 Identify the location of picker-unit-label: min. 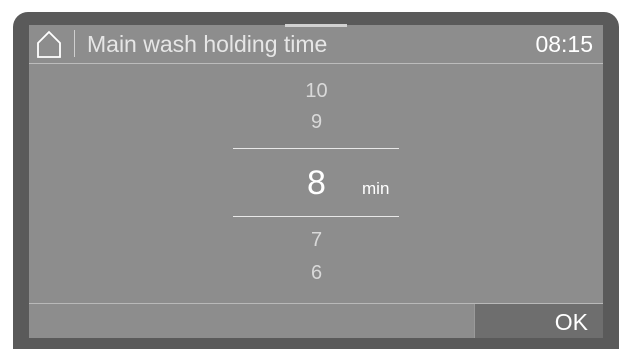
(376, 188).